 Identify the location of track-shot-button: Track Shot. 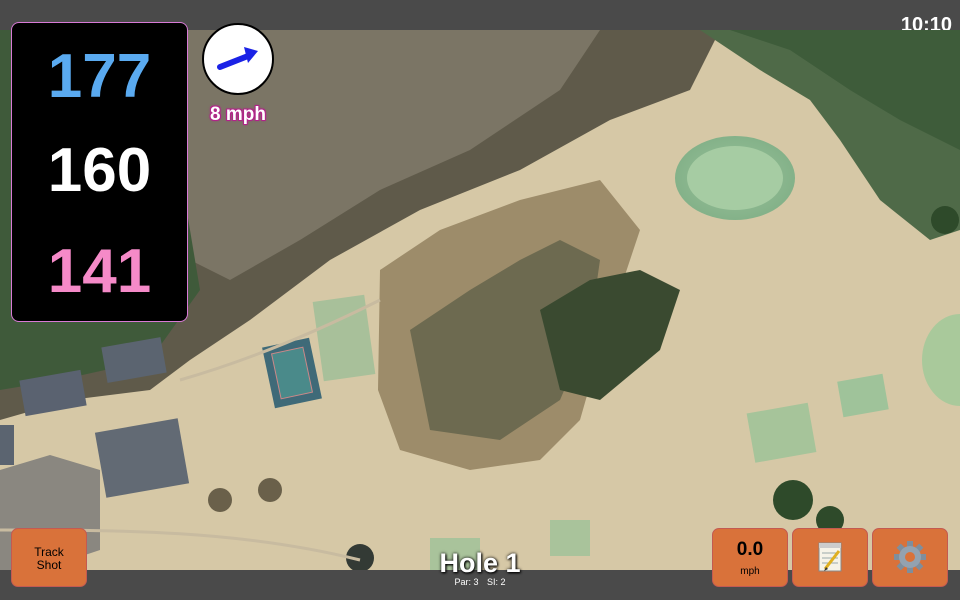
(49, 557).